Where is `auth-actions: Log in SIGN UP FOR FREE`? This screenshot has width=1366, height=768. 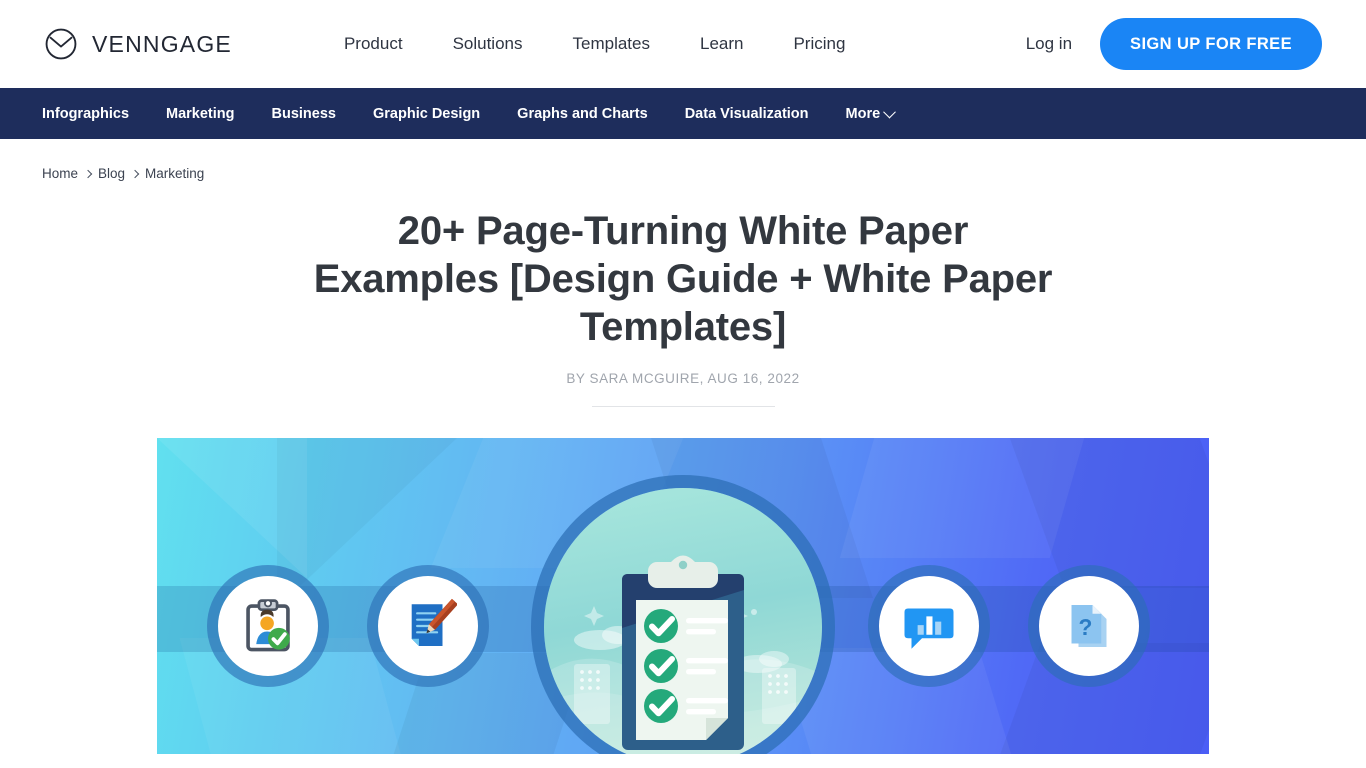
auth-actions: Log in SIGN UP FOR FREE is located at coordinates (1174, 44).